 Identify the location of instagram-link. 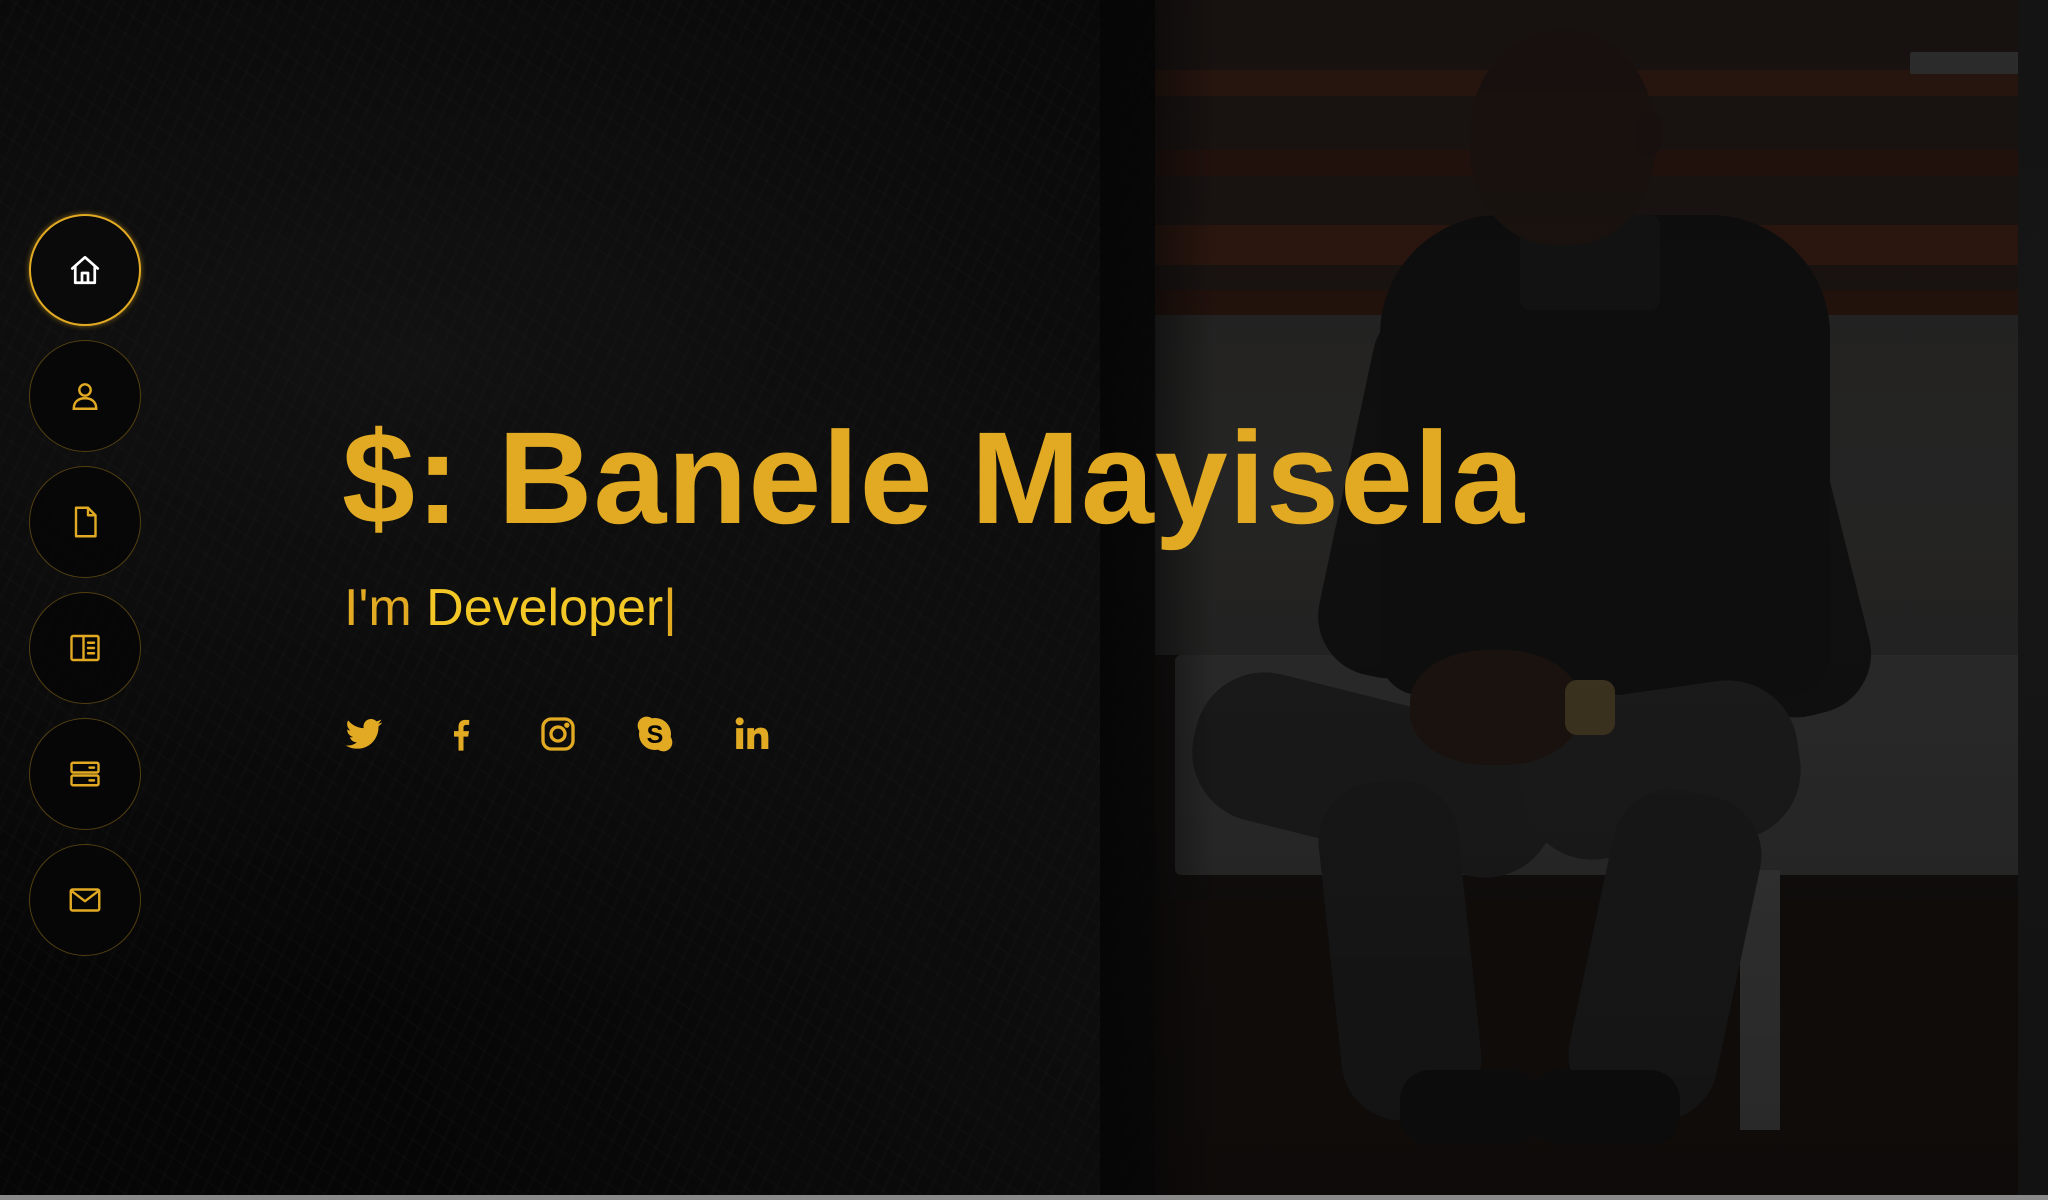
(558, 734).